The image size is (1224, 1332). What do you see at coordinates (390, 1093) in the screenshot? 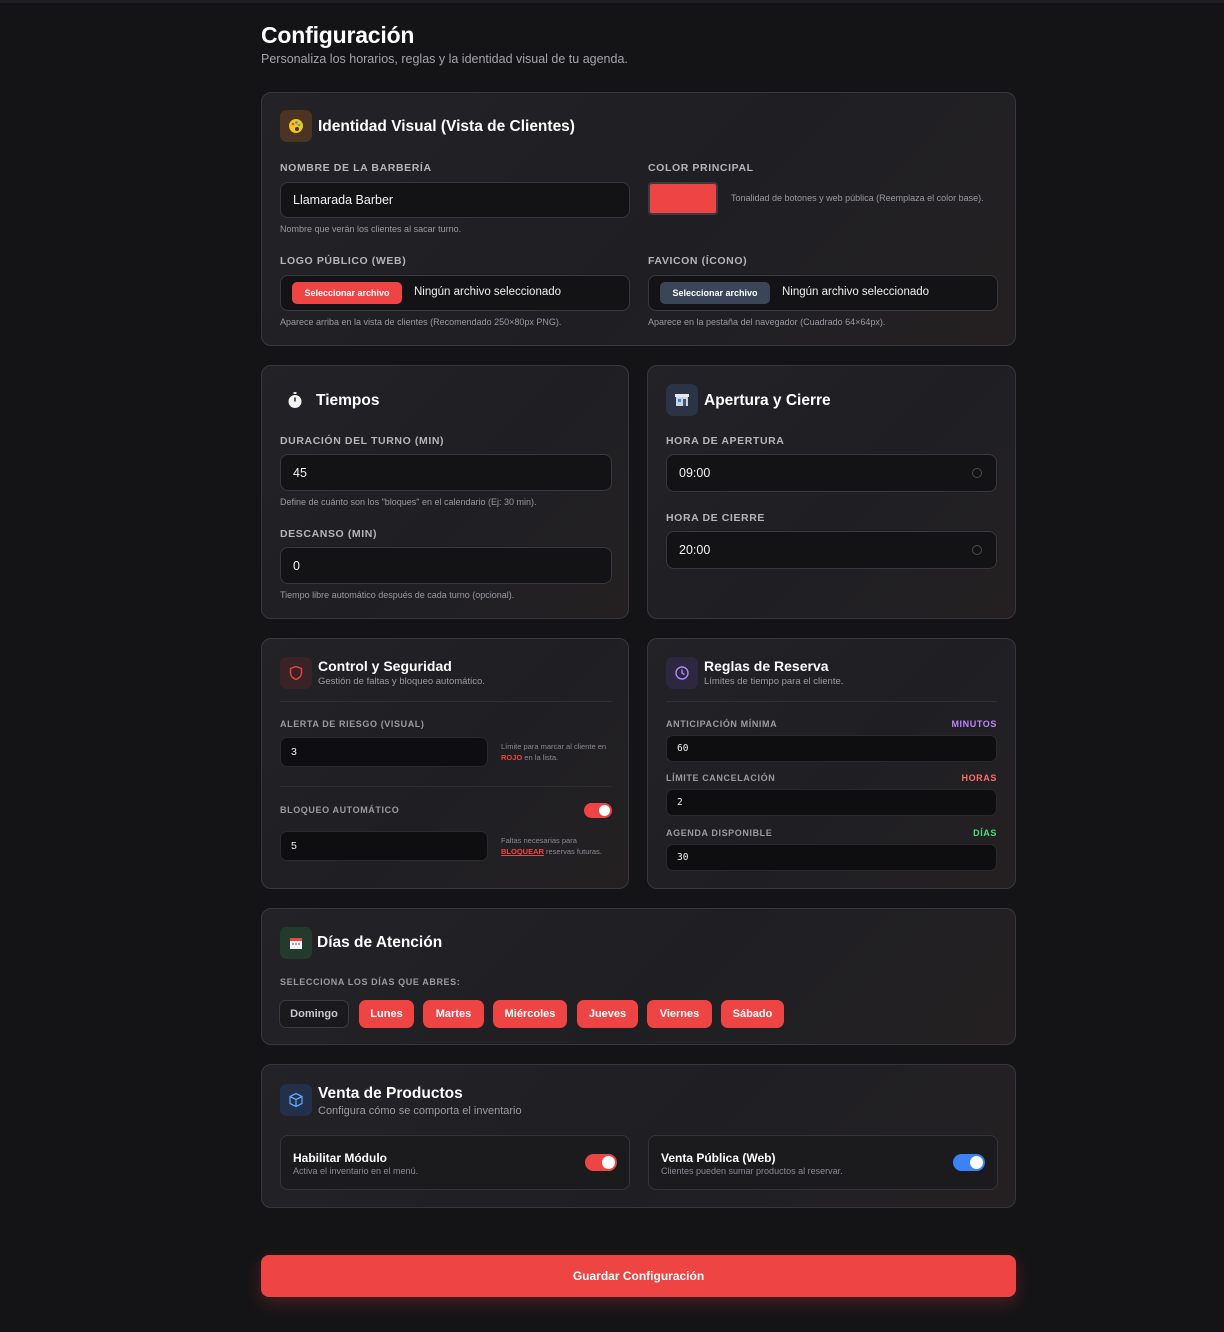
I see `products-title: Venta de Productos` at bounding box center [390, 1093].